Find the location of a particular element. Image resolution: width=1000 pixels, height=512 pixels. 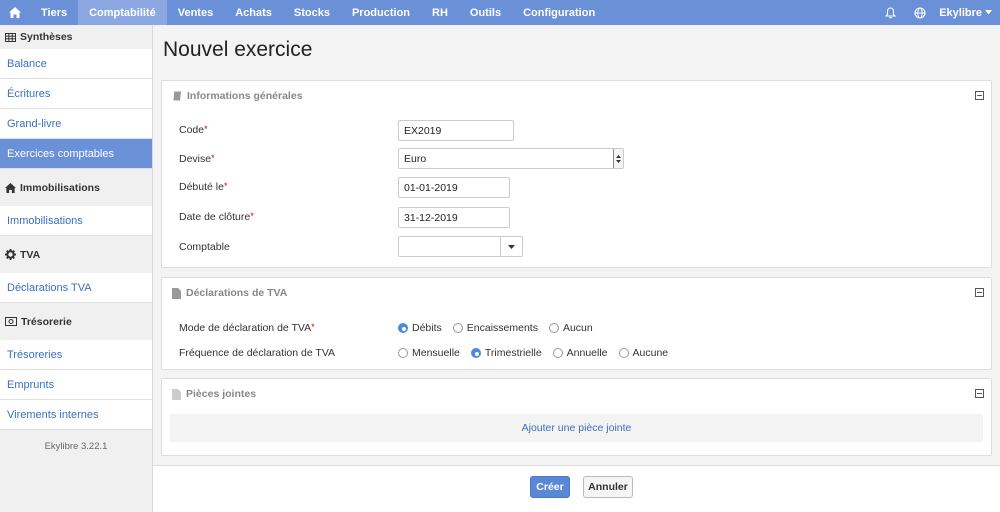

sidebar-item-immobilisations: Immobilisations is located at coordinates (76, 221).